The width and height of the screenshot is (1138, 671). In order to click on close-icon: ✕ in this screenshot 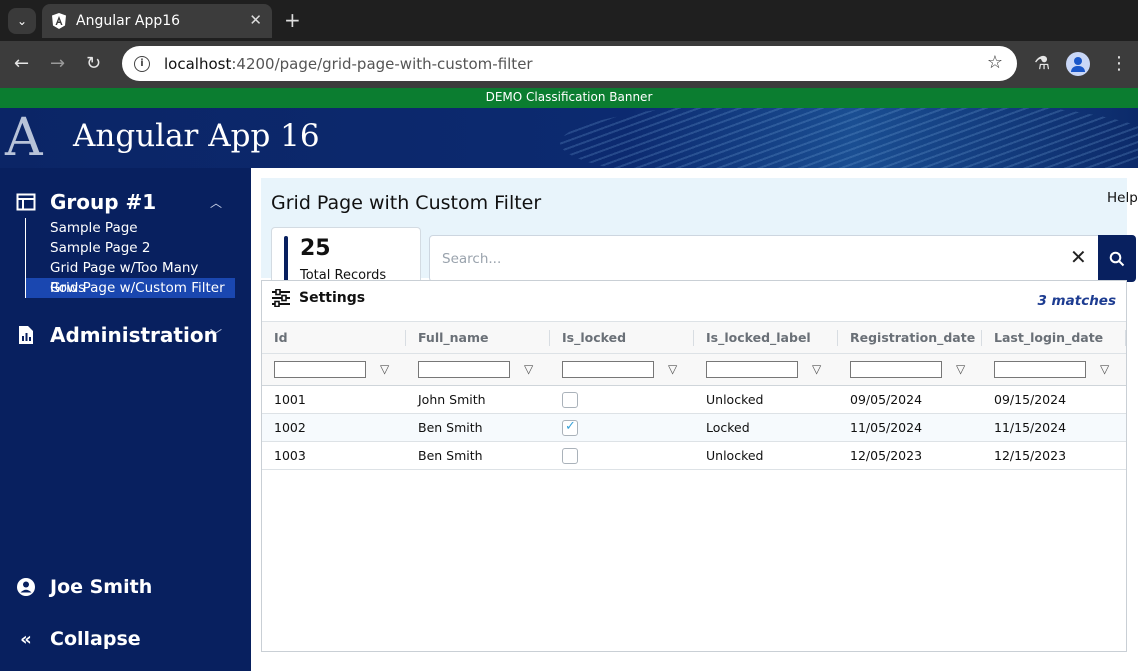, I will do `click(255, 20)`.